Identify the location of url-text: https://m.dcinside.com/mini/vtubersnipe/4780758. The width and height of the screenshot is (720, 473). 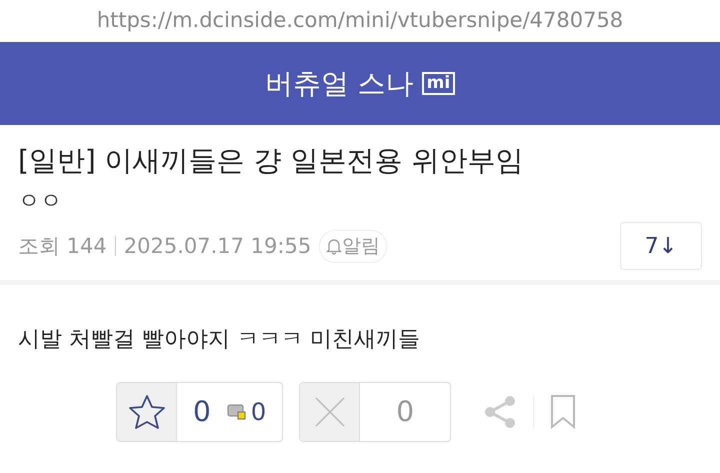
(360, 20).